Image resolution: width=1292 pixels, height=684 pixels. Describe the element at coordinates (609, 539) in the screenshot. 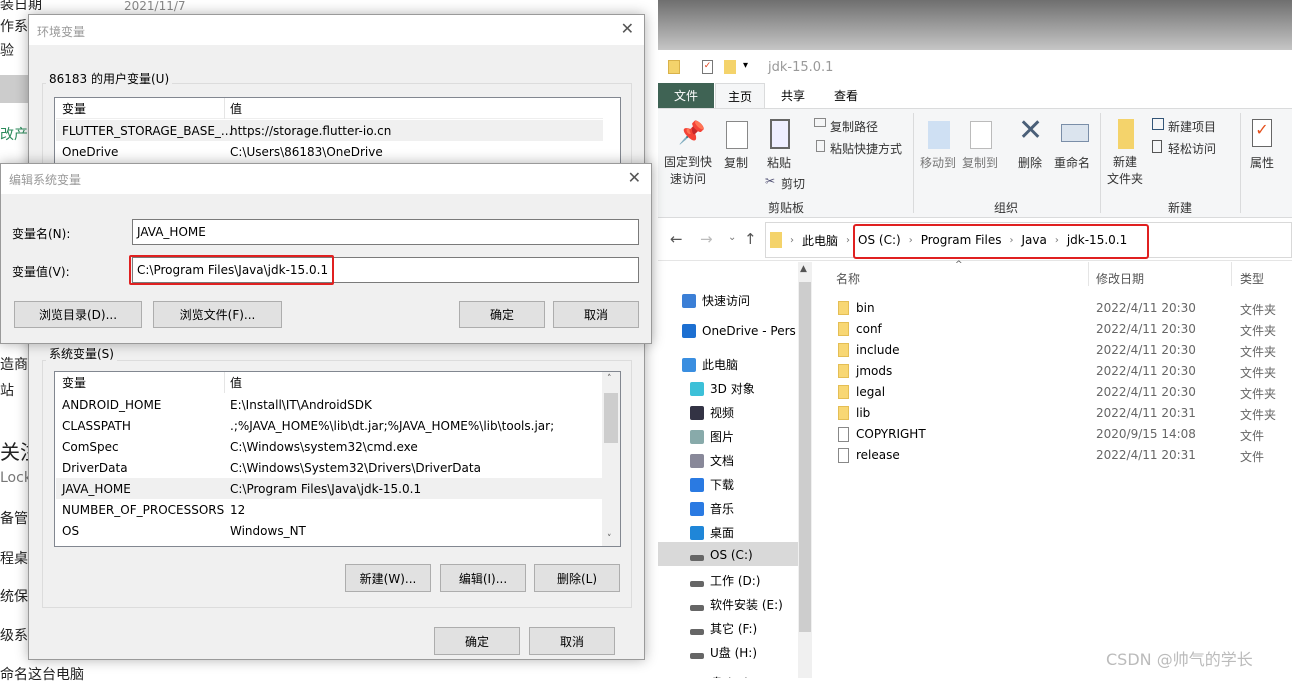

I see `scroll-down-icon: ˅` at that location.